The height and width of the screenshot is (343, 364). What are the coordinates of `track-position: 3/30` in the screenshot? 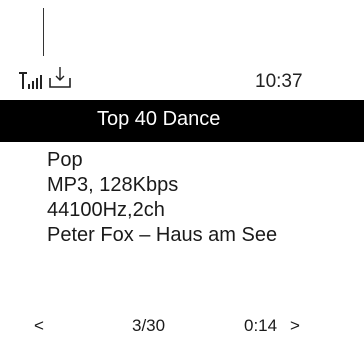 It's located at (149, 325).